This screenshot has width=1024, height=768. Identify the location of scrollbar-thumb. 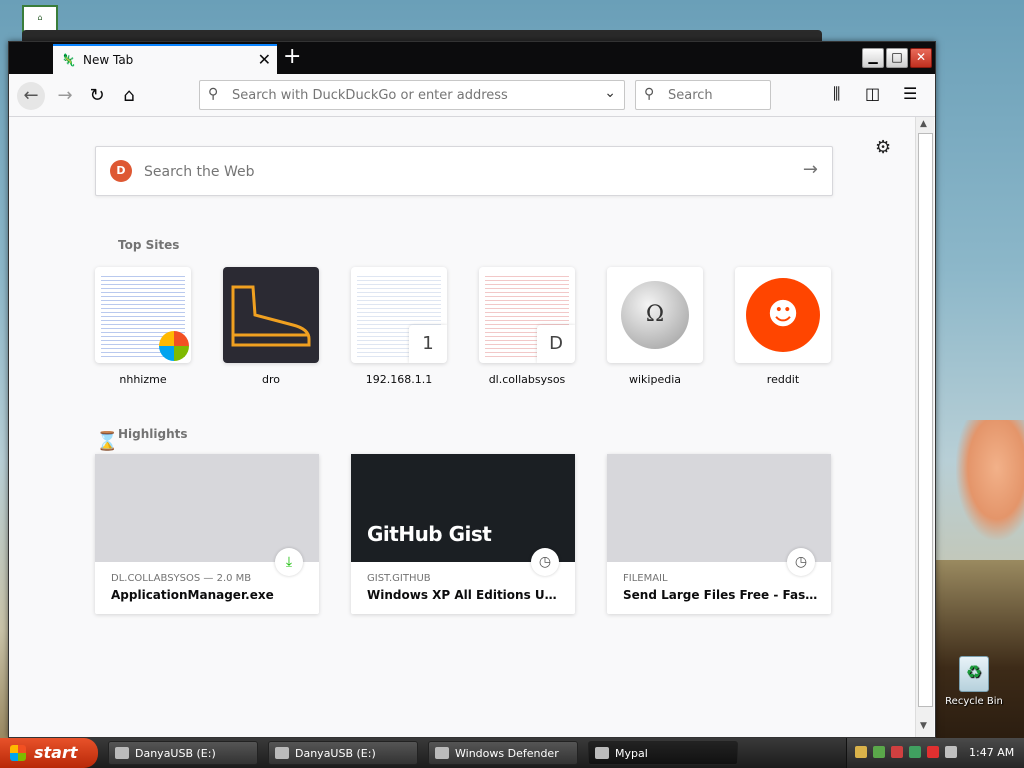
(925, 420).